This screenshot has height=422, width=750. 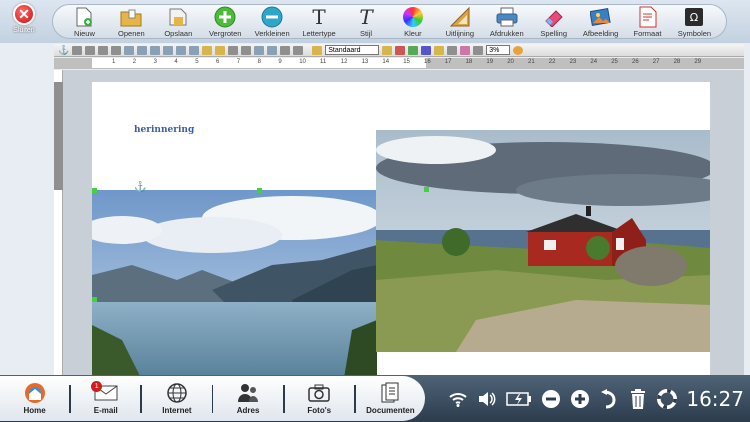 I want to click on zoom-in-button: Vergroten, so click(x=225, y=21).